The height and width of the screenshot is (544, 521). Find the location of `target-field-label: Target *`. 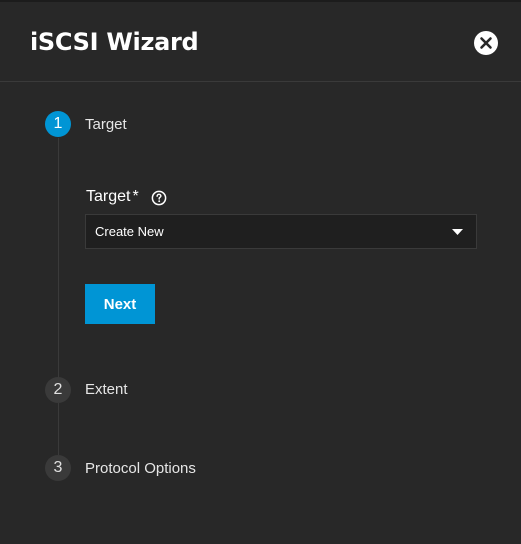

target-field-label: Target * is located at coordinates (112, 197).